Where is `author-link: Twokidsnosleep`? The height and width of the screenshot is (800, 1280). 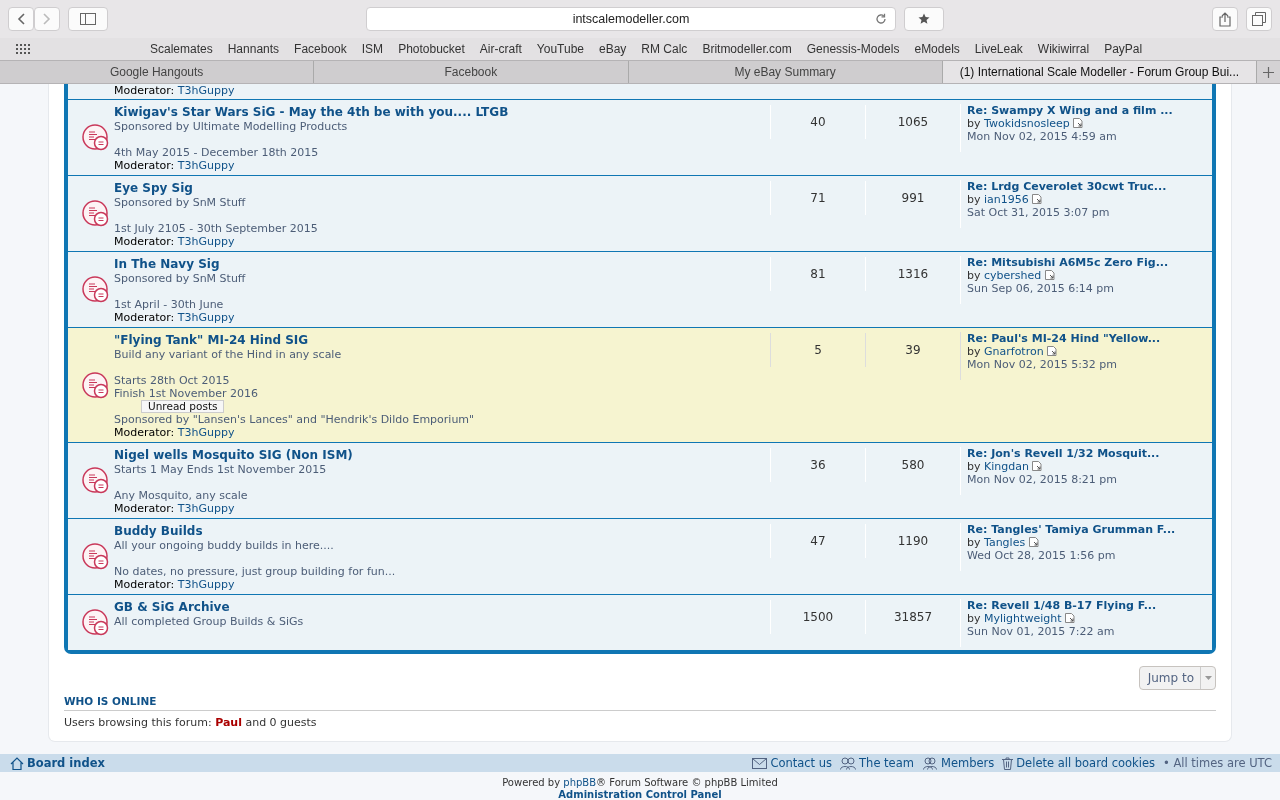
author-link: Twokidsnosleep is located at coordinates (1027, 123).